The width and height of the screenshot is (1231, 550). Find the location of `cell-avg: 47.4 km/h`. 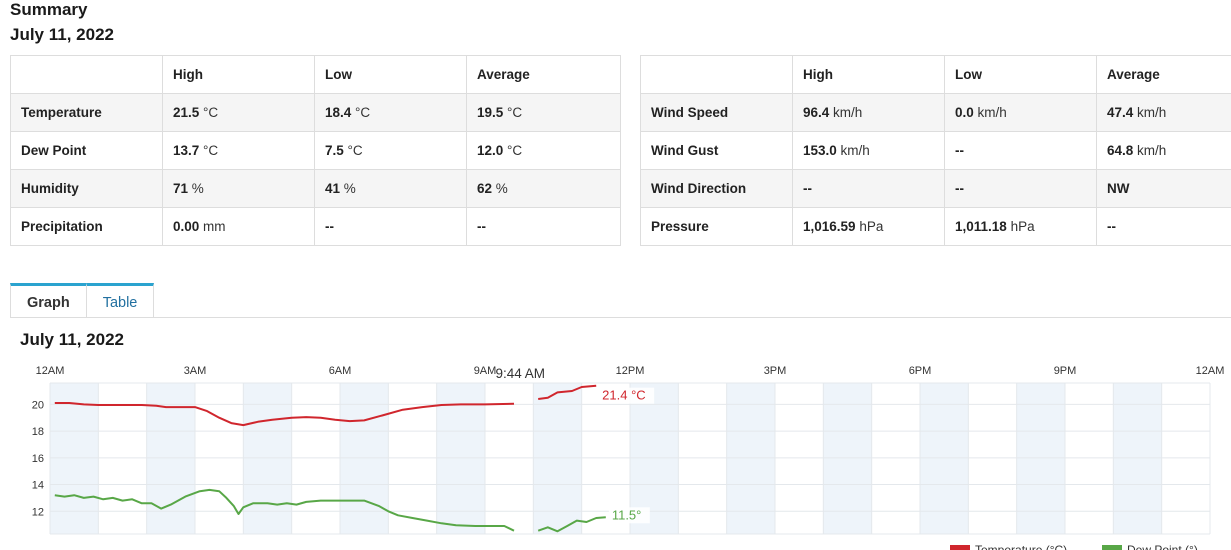

cell-avg: 47.4 km/h is located at coordinates (1163, 112).